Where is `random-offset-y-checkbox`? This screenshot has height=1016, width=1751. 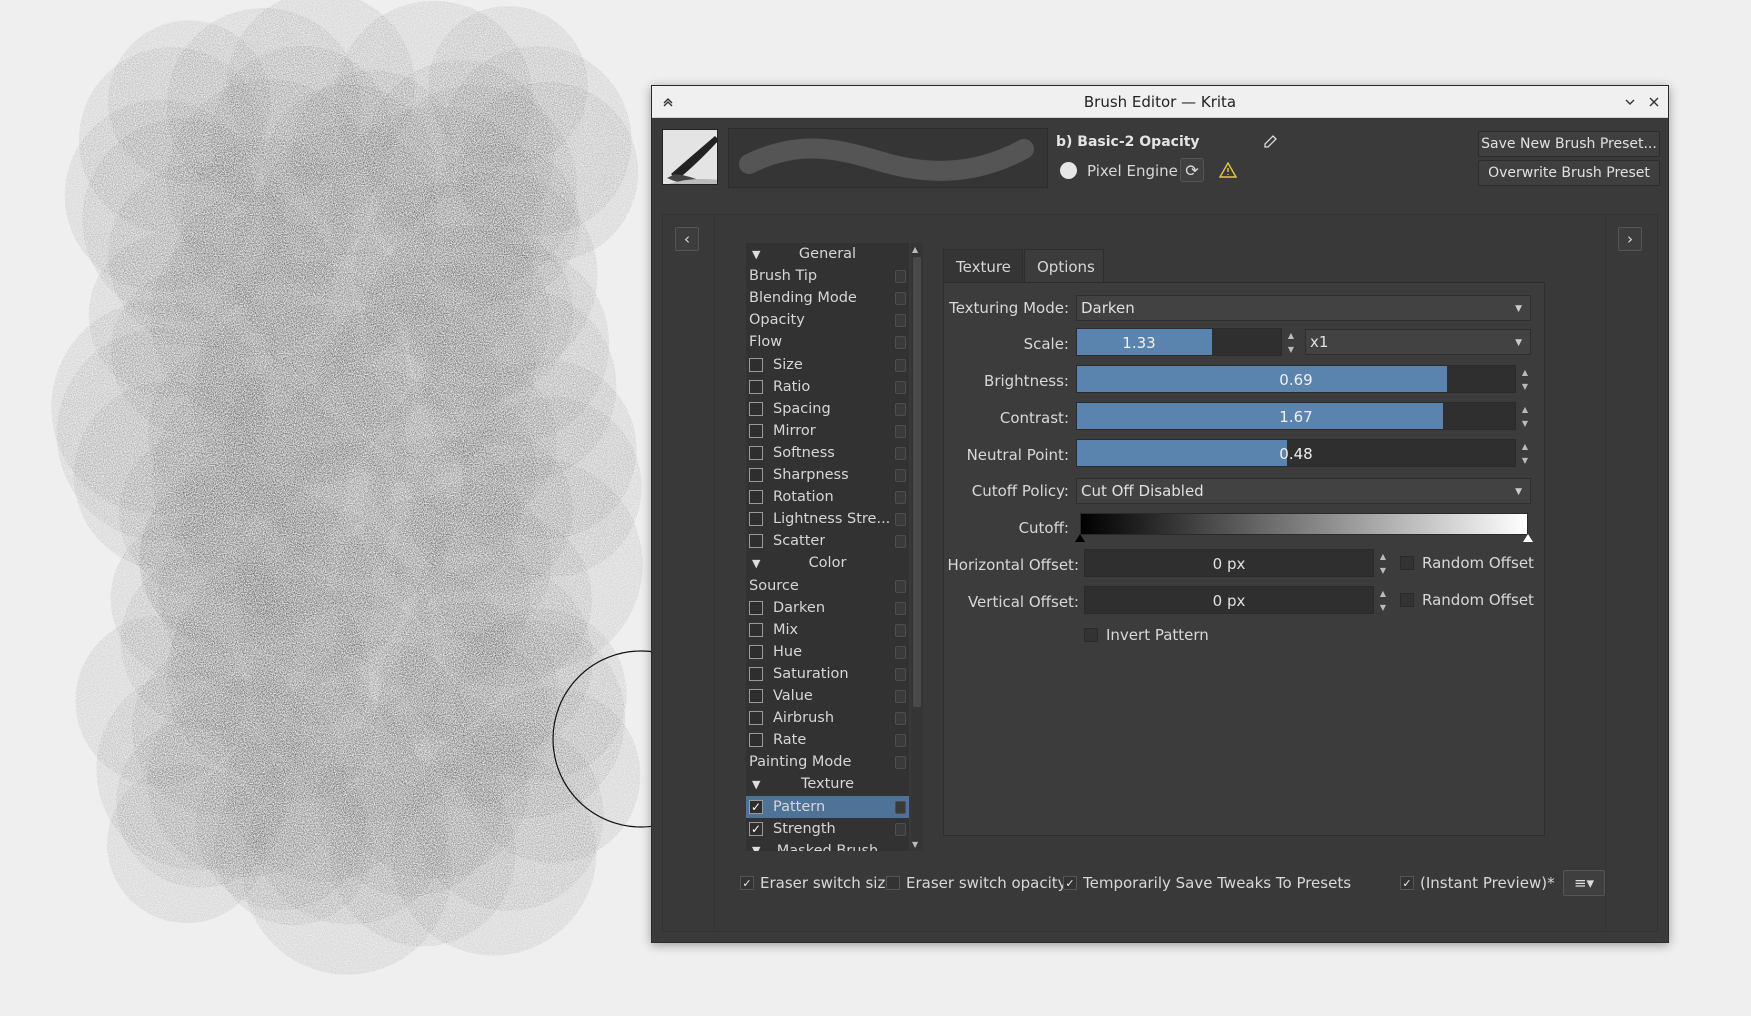
random-offset-y-checkbox is located at coordinates (1407, 600).